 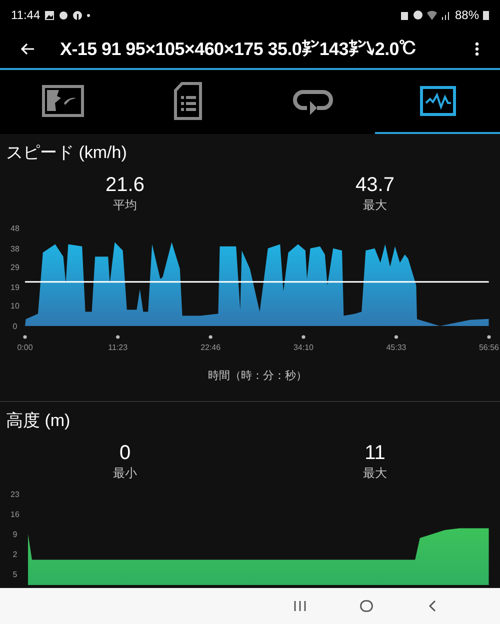 I want to click on image-icon, so click(x=49, y=15).